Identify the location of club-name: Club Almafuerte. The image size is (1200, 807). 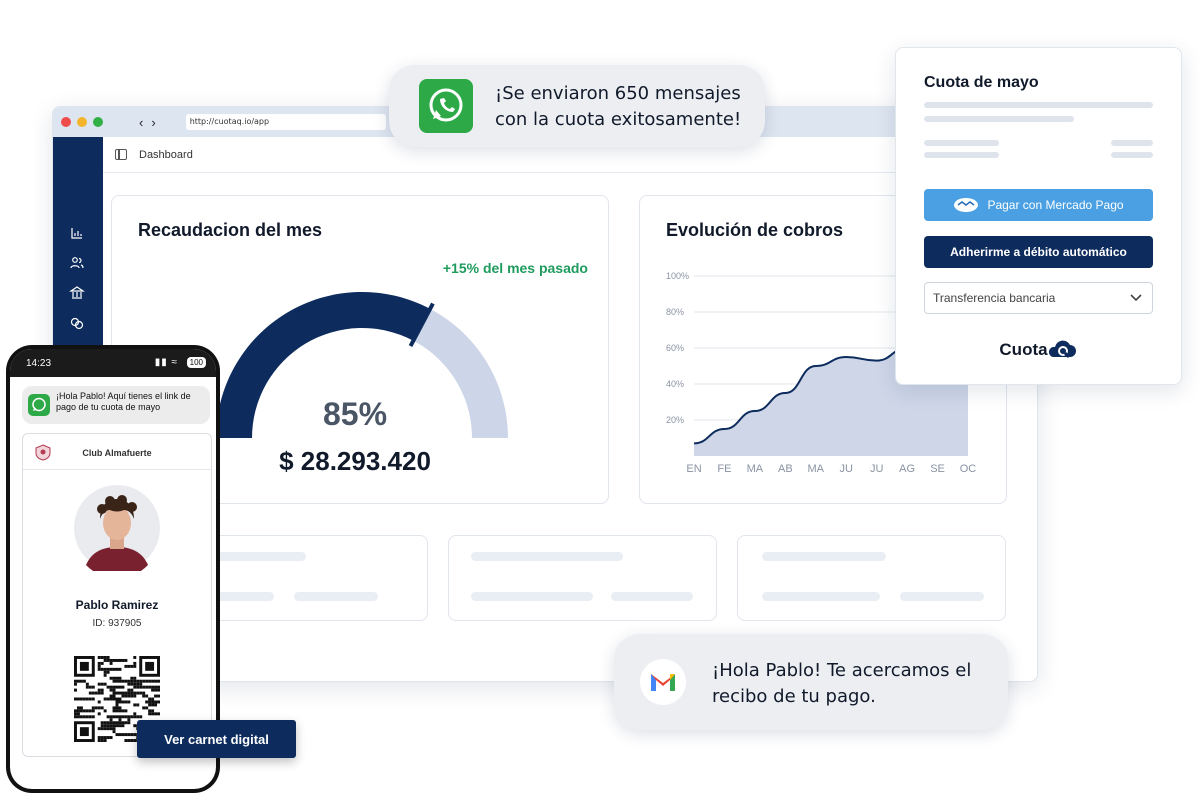
(117, 453).